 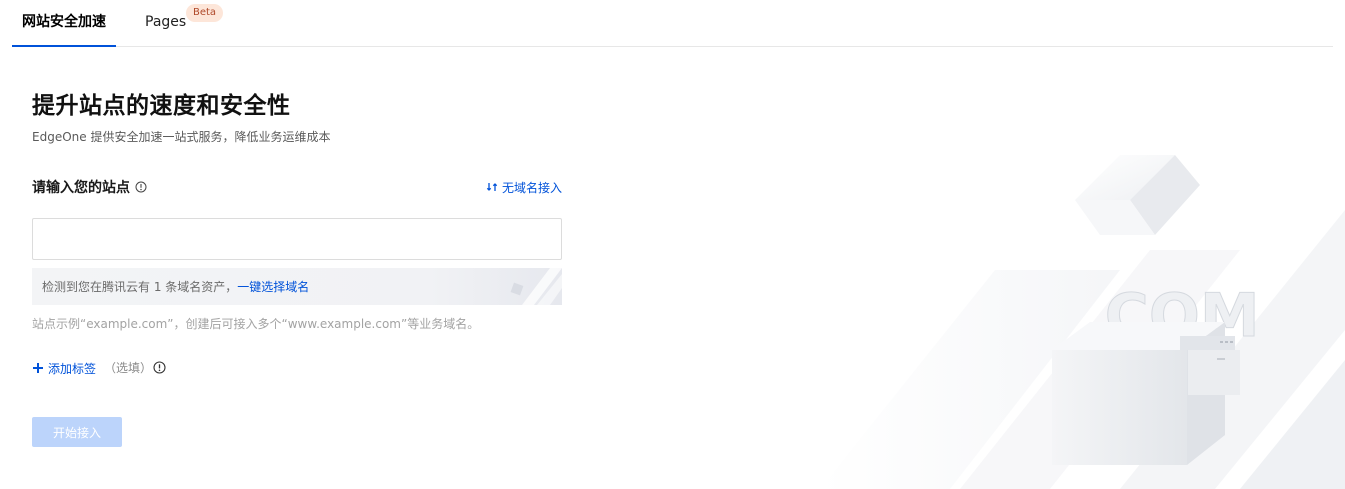 I want to click on page-subtitle: EdgeOne 提供安全加速一站式服务，降低业务运维成本, so click(x=181, y=137).